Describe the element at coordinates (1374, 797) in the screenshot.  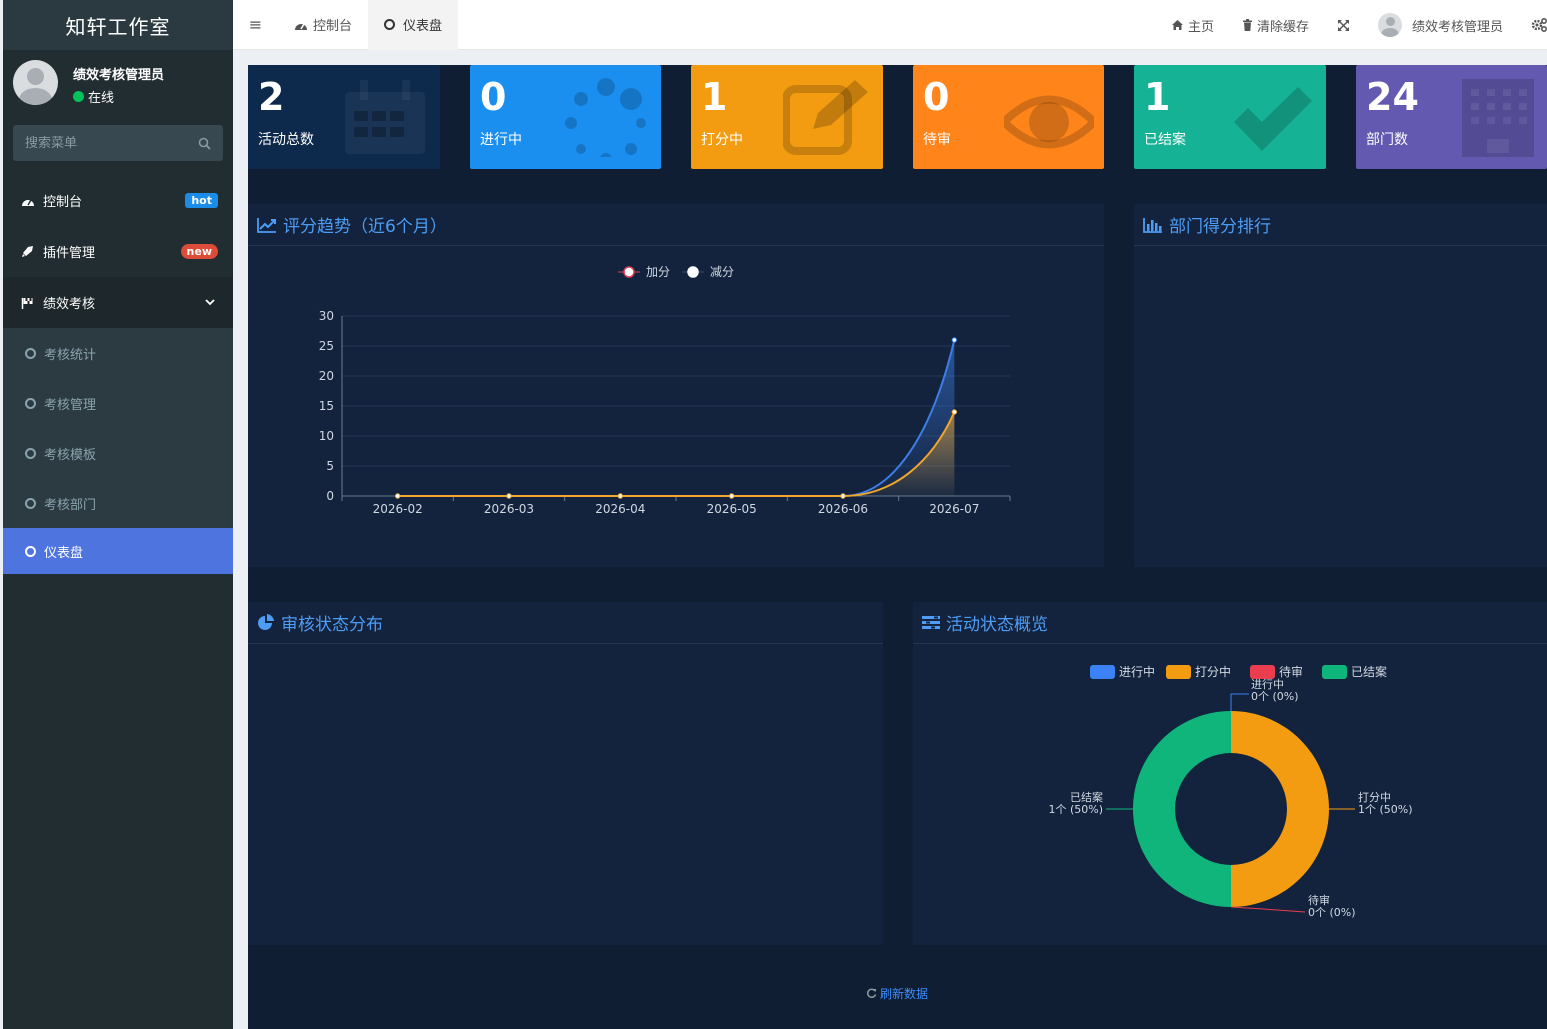
I see `pie-label-name: 打分中` at that location.